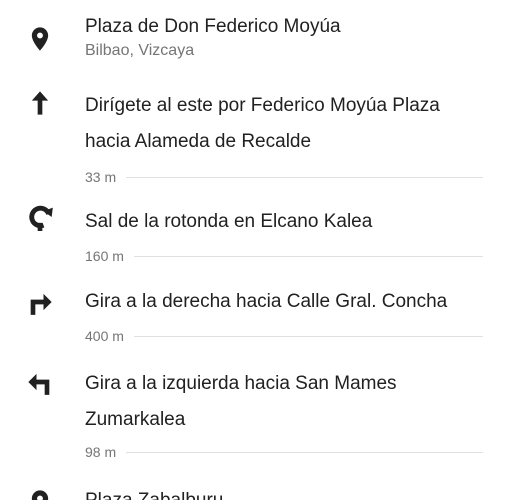 The image size is (506, 500). I want to click on step-distance: 400 m, so click(104, 336).